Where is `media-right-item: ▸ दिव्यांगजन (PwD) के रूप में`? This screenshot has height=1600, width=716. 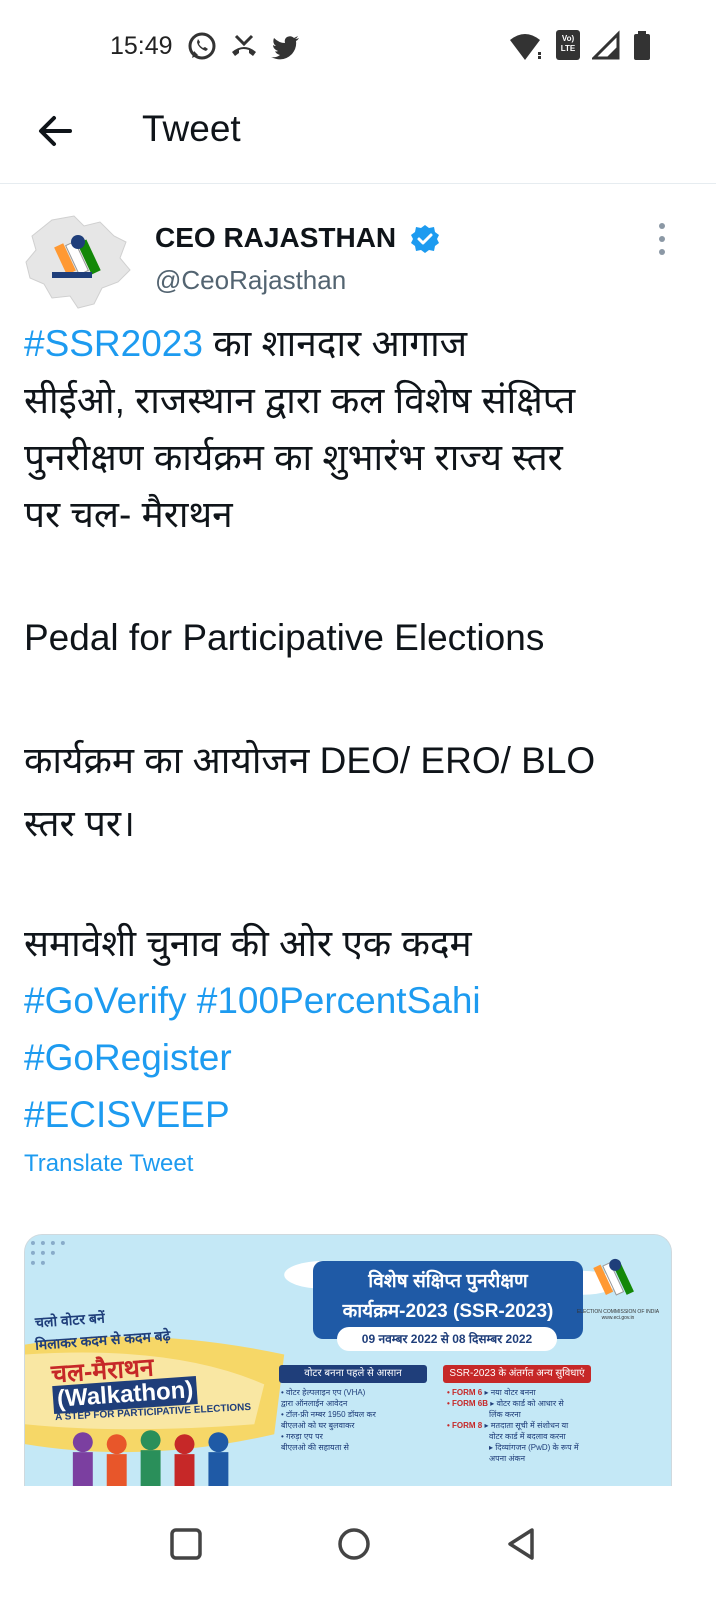 media-right-item: ▸ दिव्यांगजन (PwD) के रूप में is located at coordinates (534, 1447).